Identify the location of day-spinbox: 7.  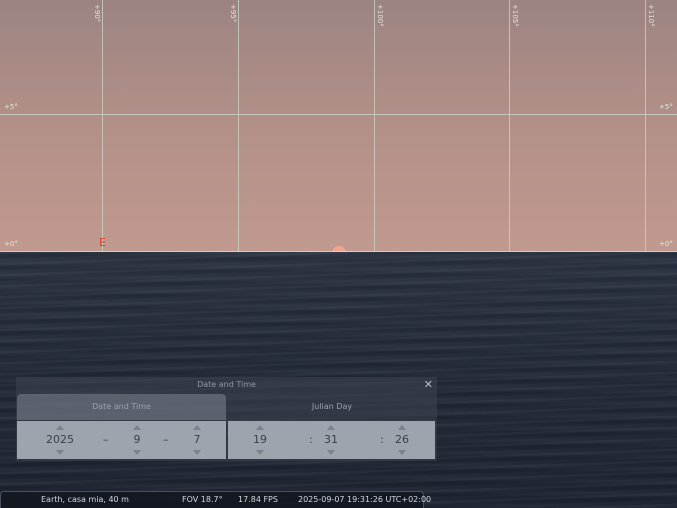
(197, 440).